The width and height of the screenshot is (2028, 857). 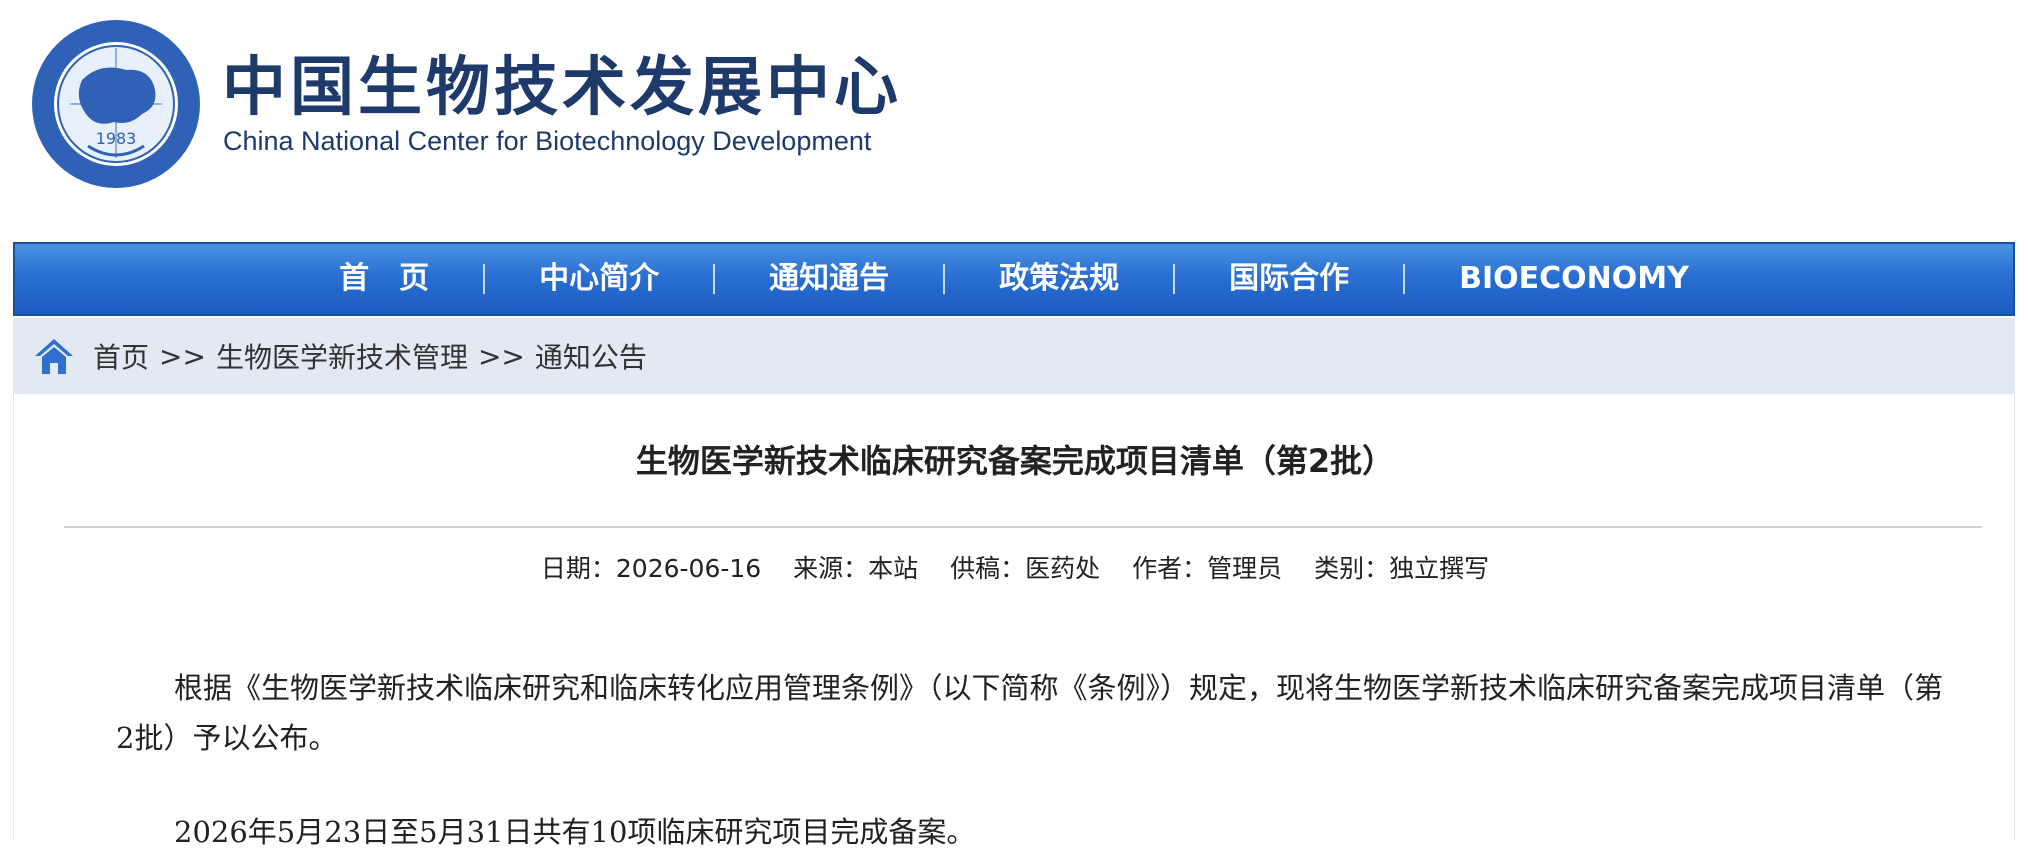 I want to click on site-title-cn: 中国生物技术发展中心, so click(x=562, y=88).